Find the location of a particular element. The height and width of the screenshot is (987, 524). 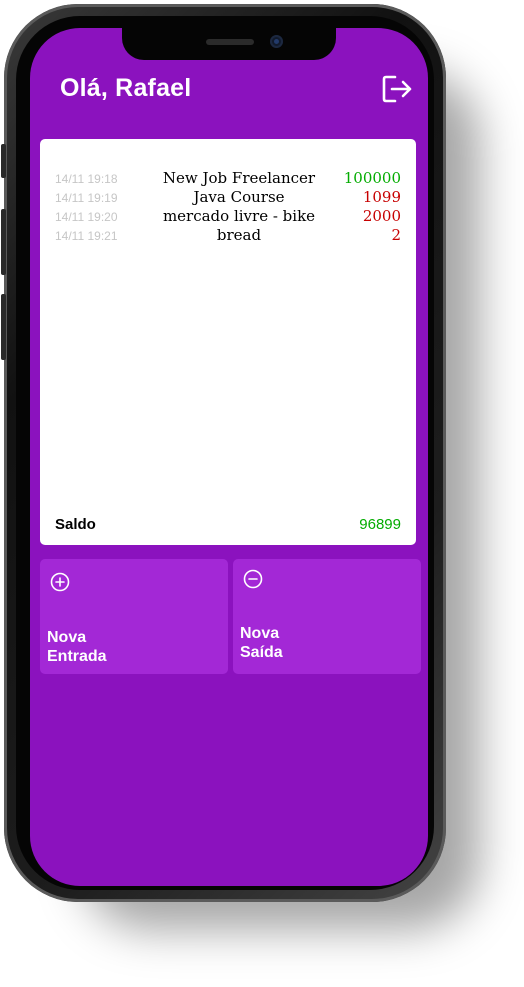

header: Olá, Rafael is located at coordinates (237, 92).